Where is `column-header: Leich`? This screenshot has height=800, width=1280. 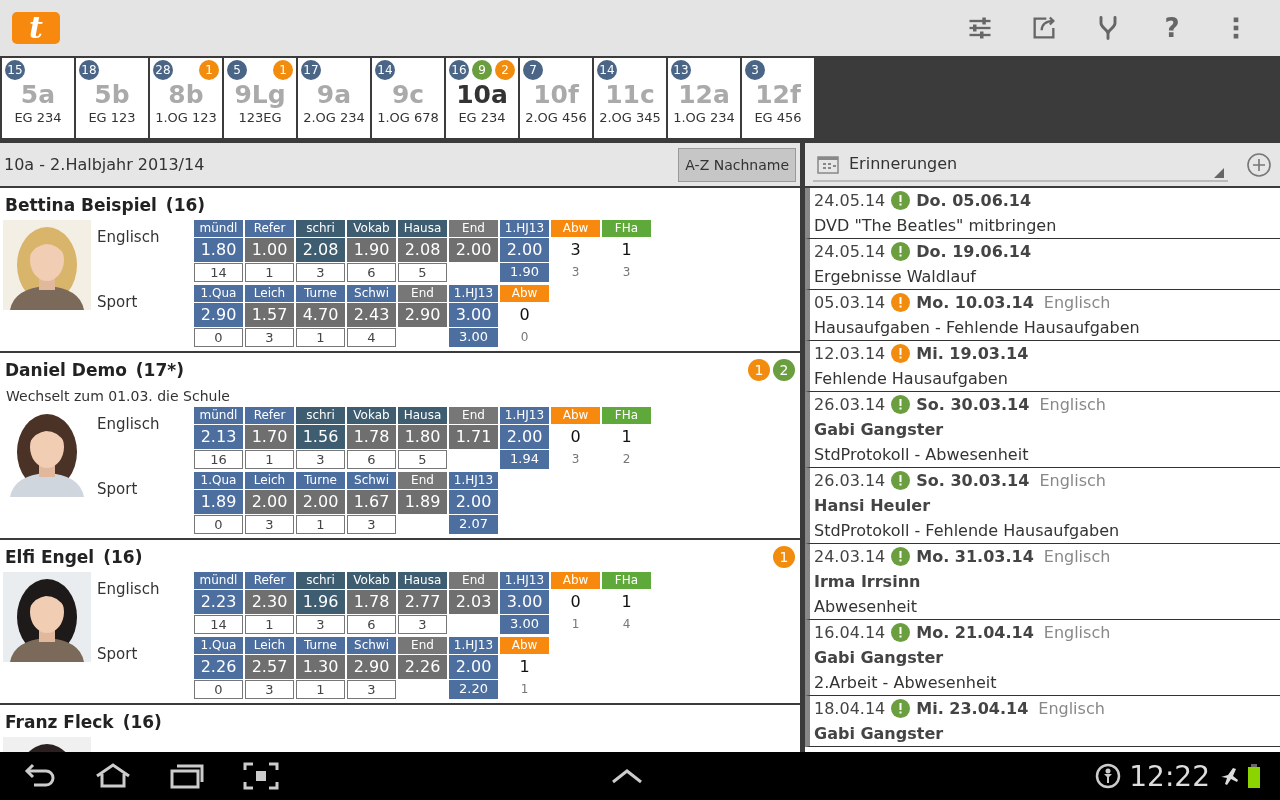
column-header: Leich is located at coordinates (269, 645).